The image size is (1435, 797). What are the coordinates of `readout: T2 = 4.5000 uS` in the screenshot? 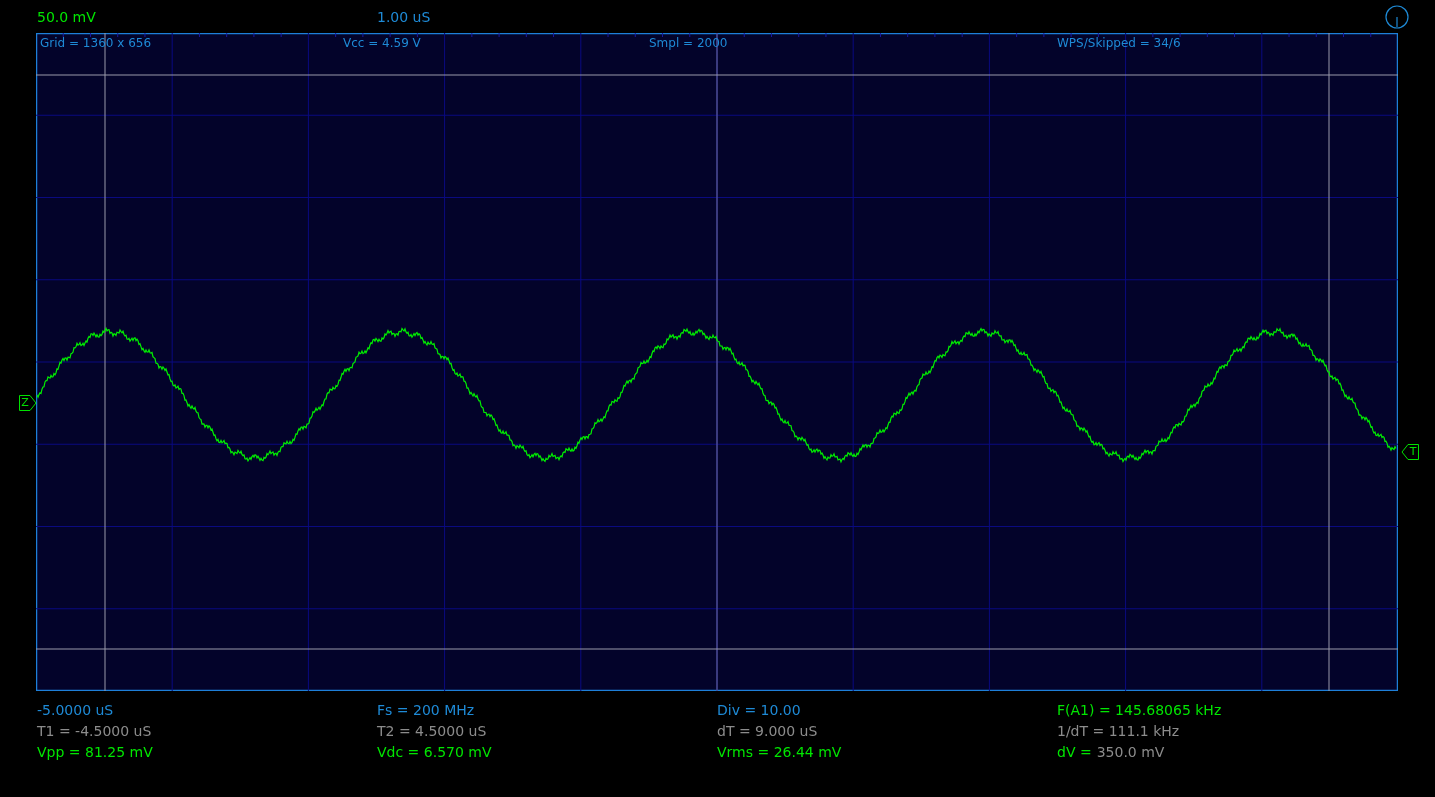 It's located at (432, 731).